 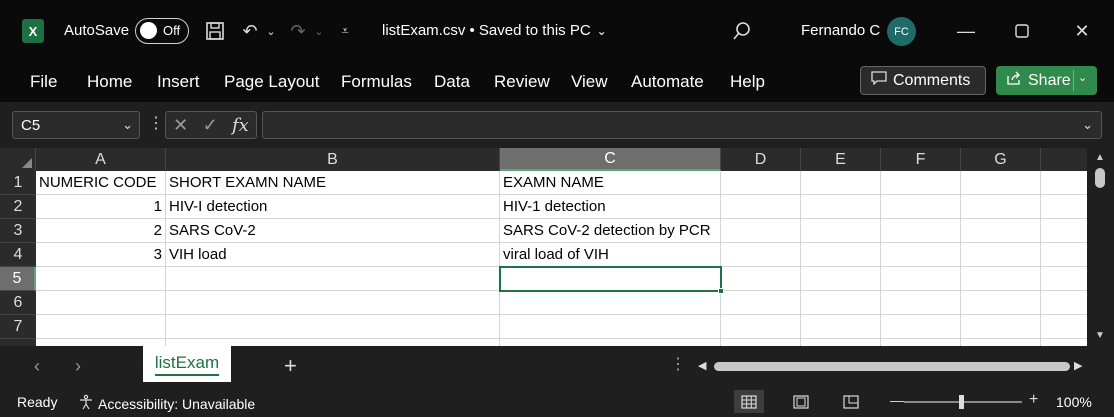 I want to click on row-header-5: 5, so click(x=18, y=279).